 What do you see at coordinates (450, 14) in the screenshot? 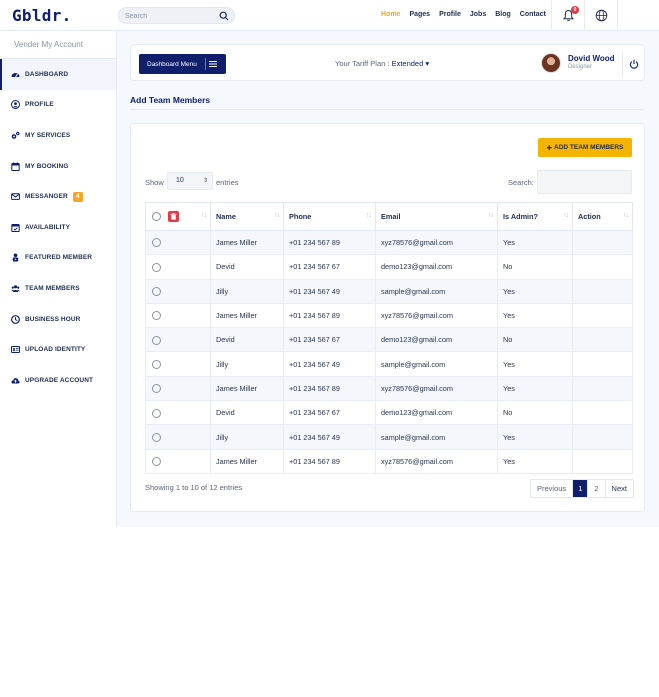
I see `nav-profile: Profile` at bounding box center [450, 14].